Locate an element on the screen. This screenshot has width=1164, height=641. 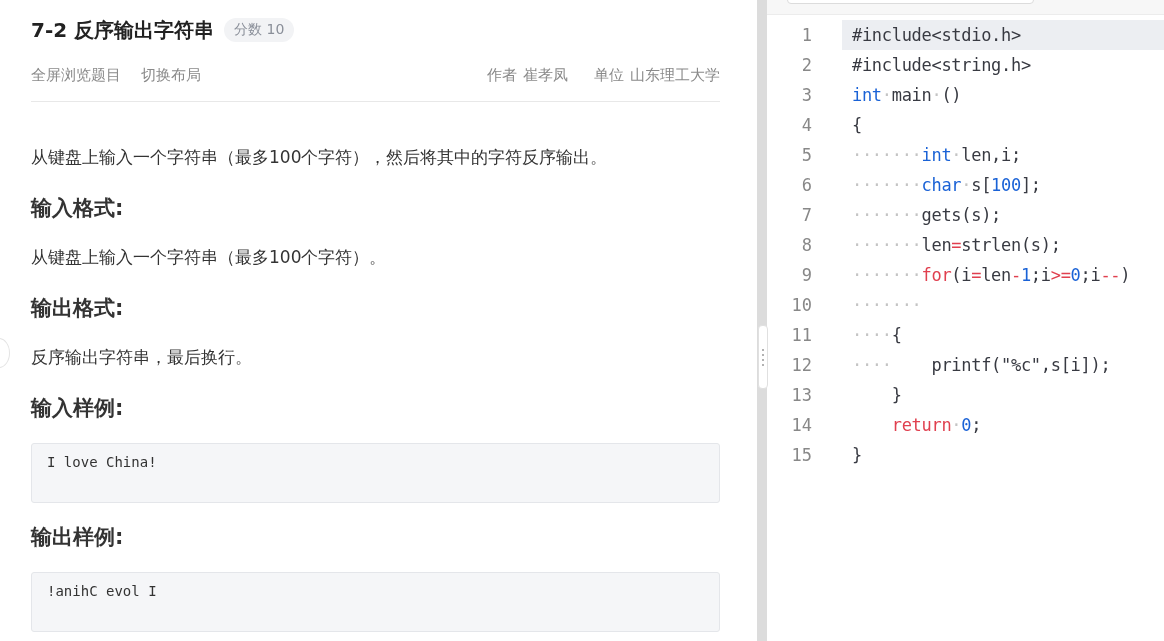
unit-label: 单位 is located at coordinates (609, 75).